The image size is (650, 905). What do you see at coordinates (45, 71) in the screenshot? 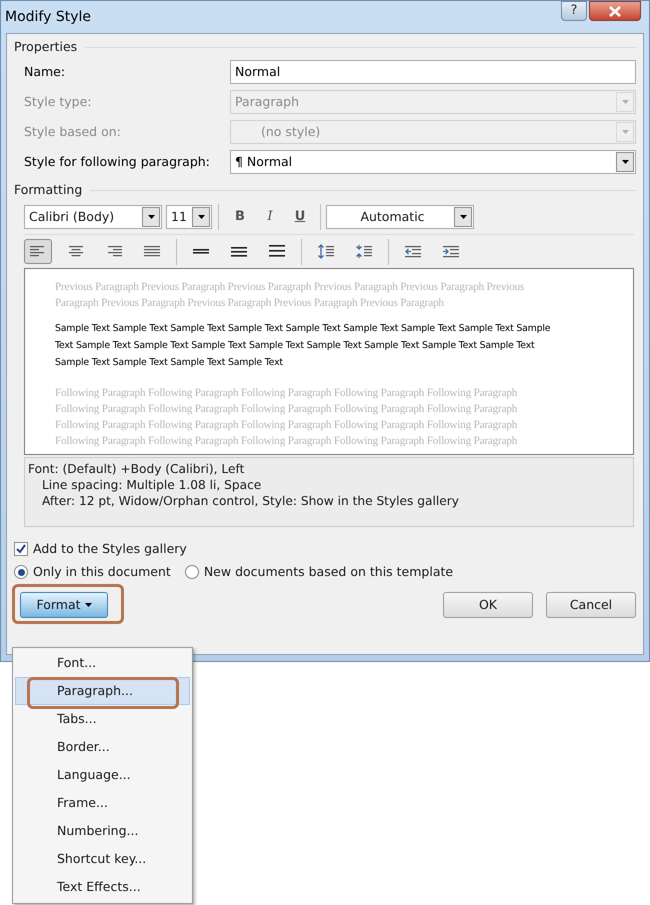
I see `field-label: Name:` at bounding box center [45, 71].